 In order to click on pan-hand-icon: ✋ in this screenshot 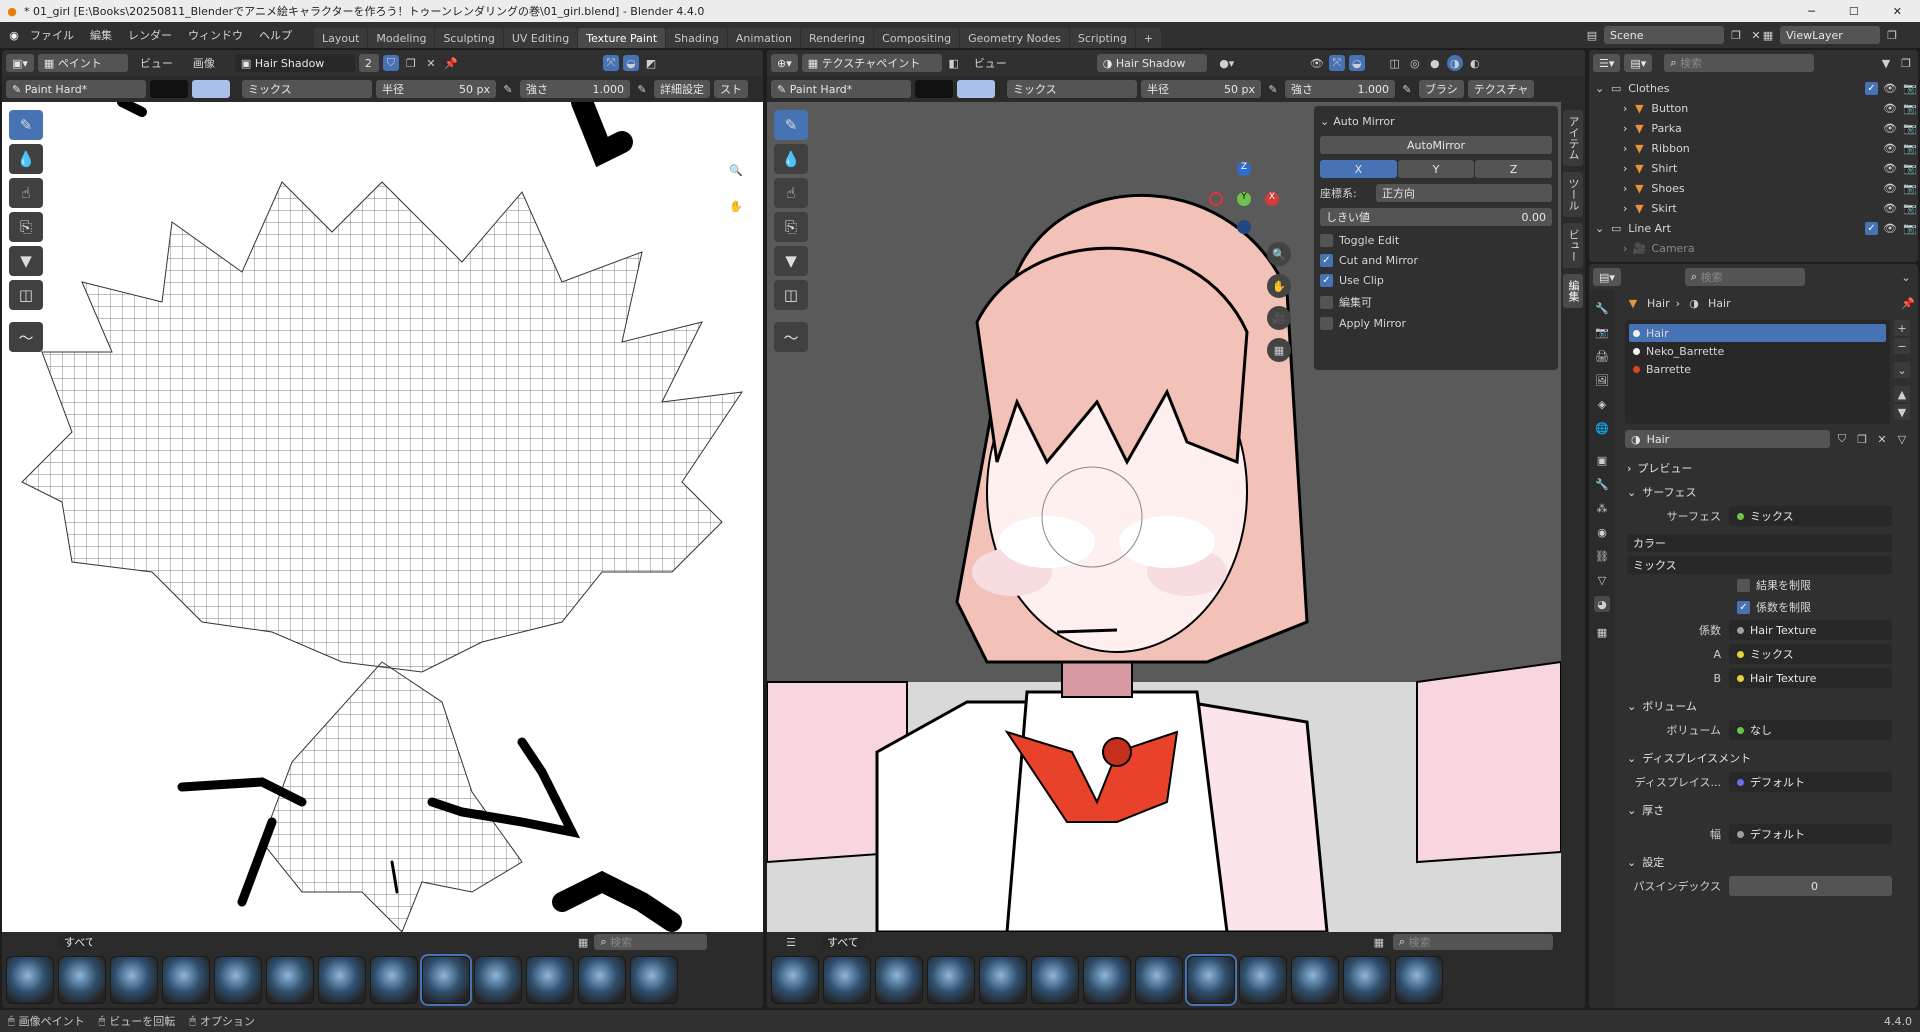, I will do `click(736, 206)`.